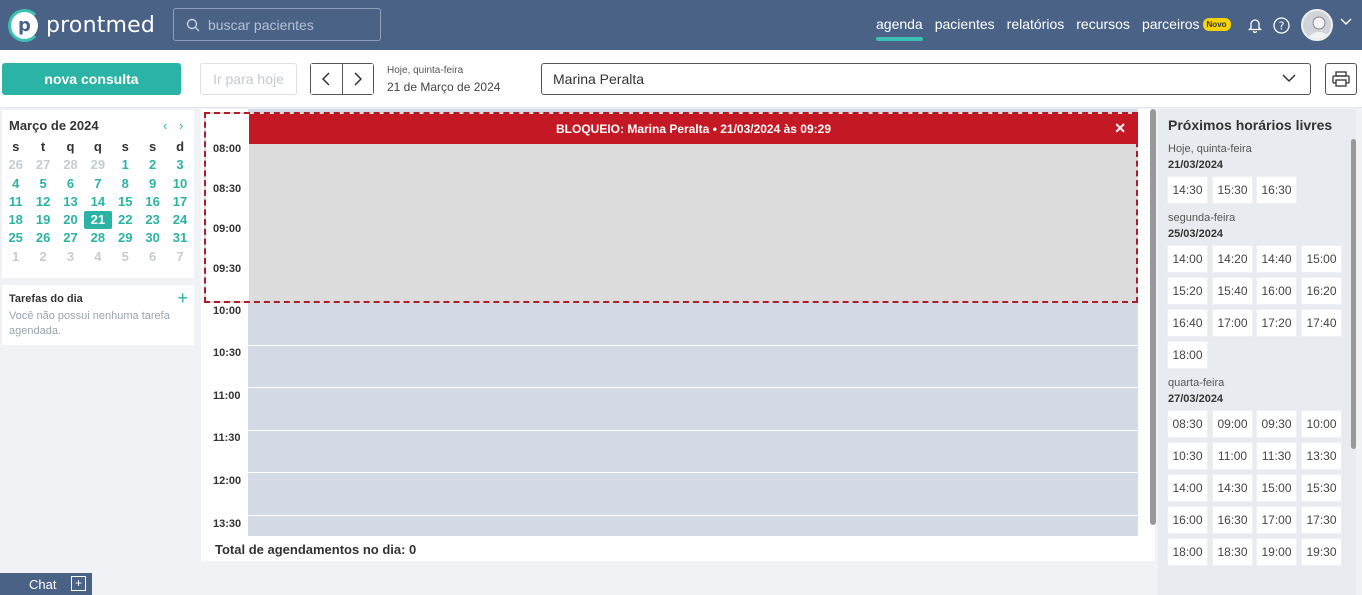 The width and height of the screenshot is (1362, 595). What do you see at coordinates (248, 79) in the screenshot?
I see `go-today-button: Ir para hoje` at bounding box center [248, 79].